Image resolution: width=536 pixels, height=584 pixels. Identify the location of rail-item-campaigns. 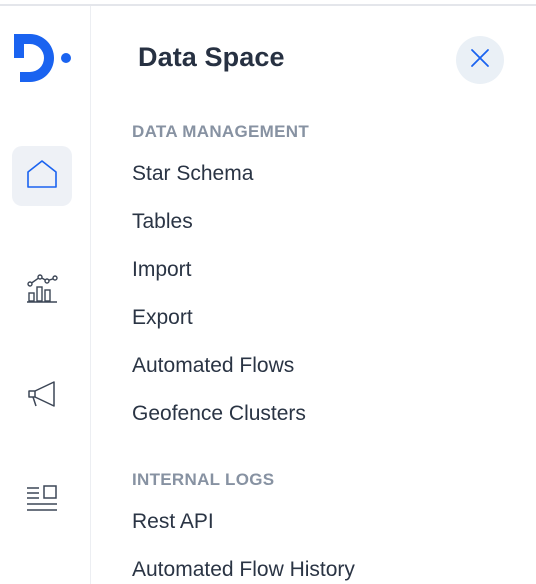
(42, 396).